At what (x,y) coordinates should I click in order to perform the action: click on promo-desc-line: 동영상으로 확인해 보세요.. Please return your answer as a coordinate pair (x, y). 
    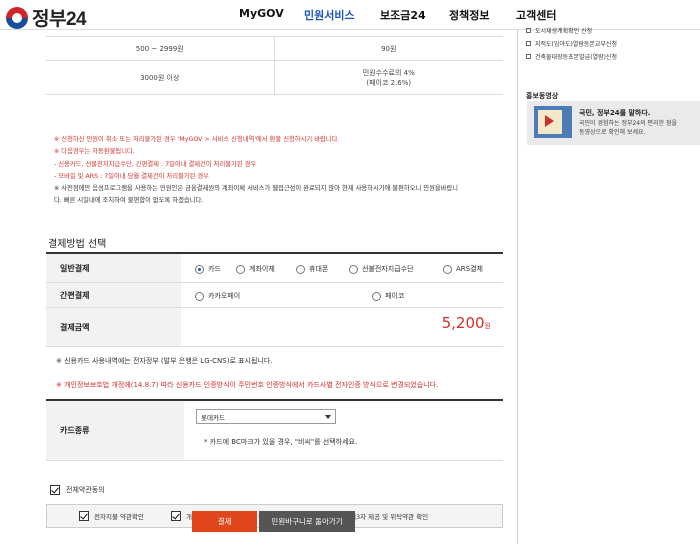
    Looking at the image, I should click on (612, 132).